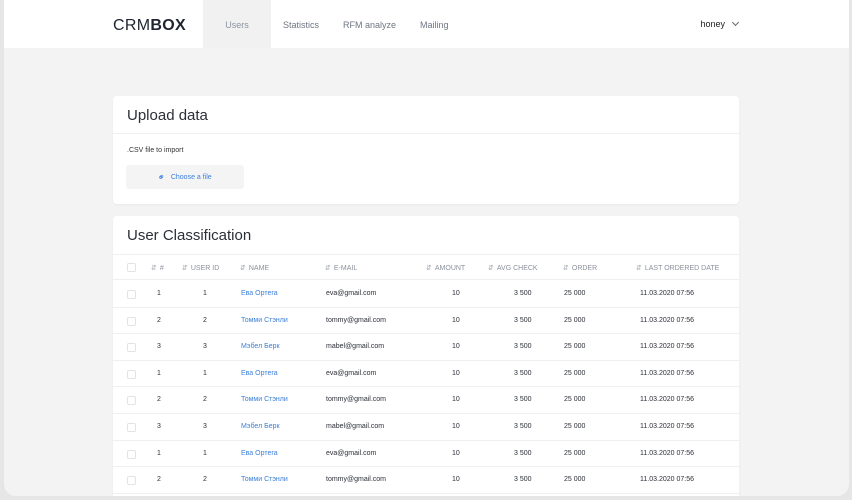 The width and height of the screenshot is (852, 500). What do you see at coordinates (157, 268) in the screenshot?
I see `column-header-num: ⇵ #` at bounding box center [157, 268].